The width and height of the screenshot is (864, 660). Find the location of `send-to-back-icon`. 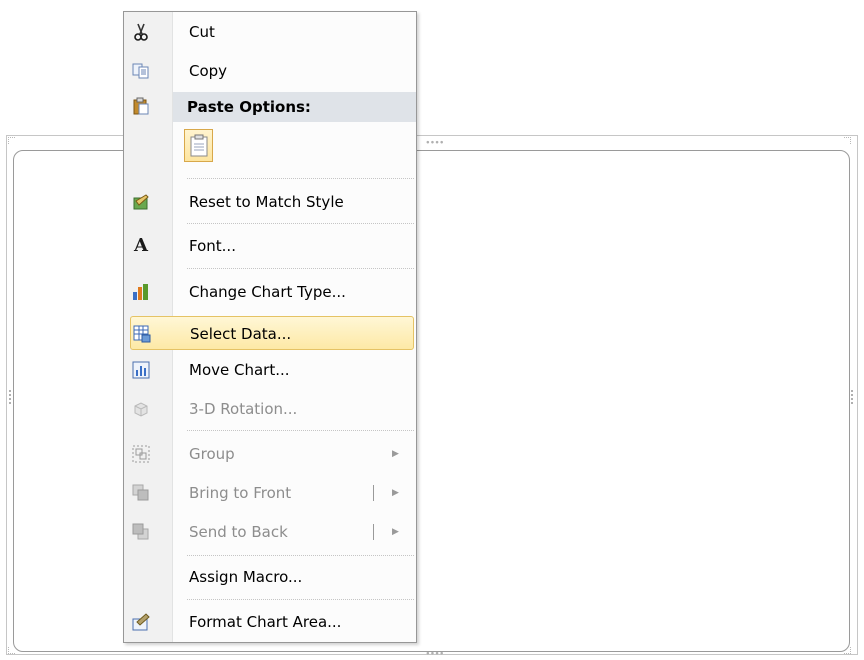

send-to-back-icon is located at coordinates (141, 532).